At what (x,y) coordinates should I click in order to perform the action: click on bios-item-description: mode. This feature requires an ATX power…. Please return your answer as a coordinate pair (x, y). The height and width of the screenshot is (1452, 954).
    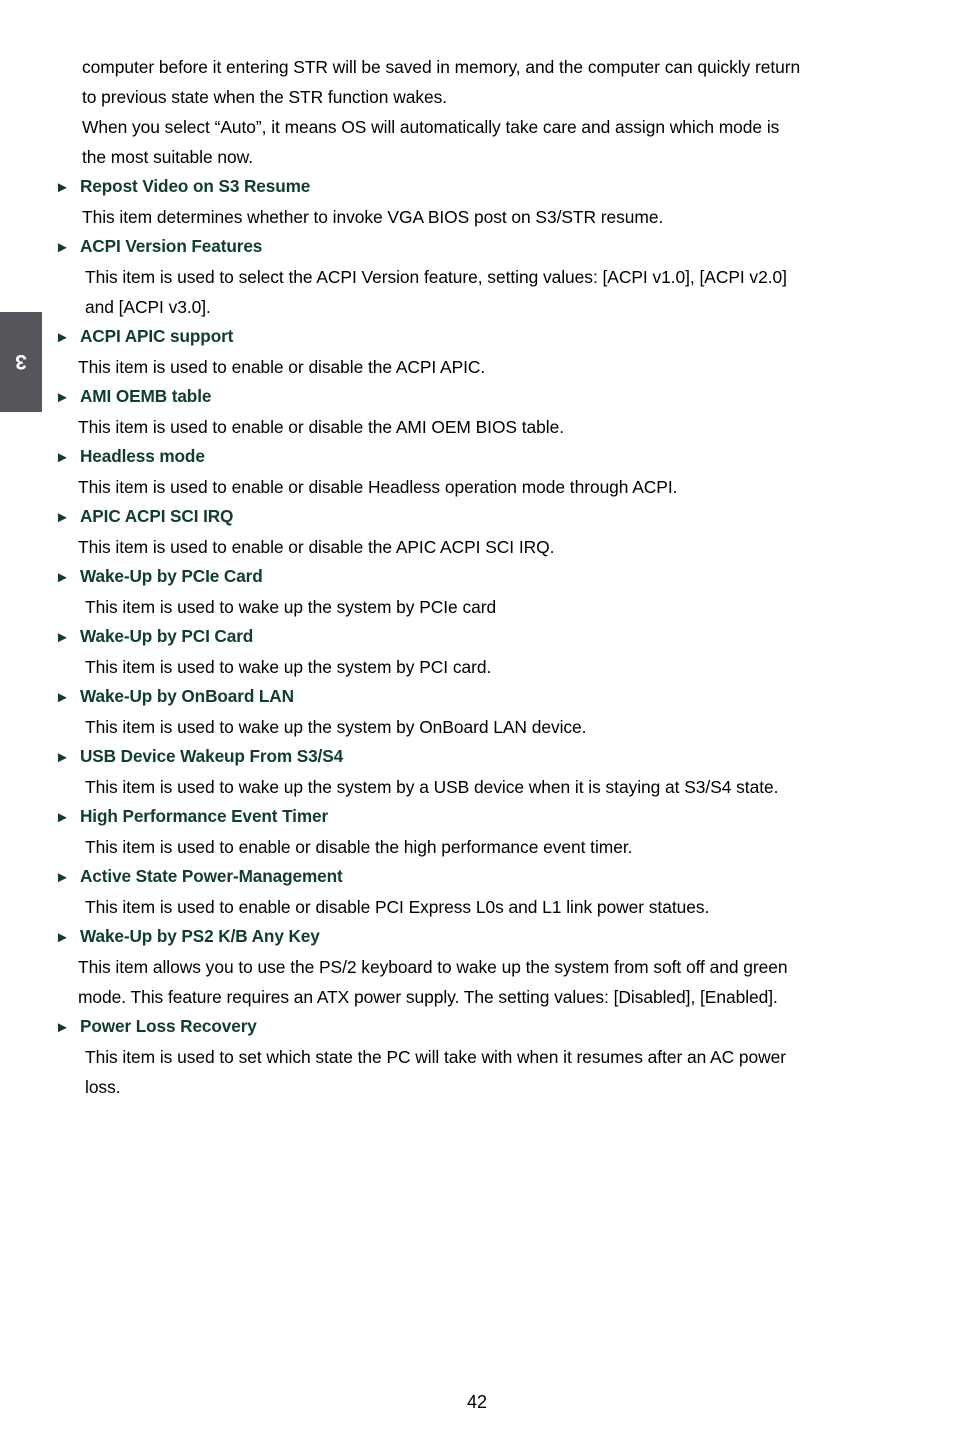
    Looking at the image, I should click on (428, 997).